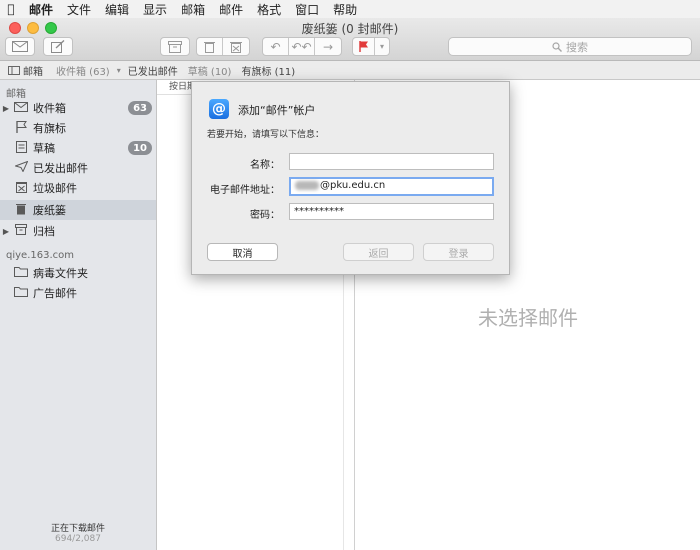  Describe the element at coordinates (391, 186) in the screenshot. I see `email-field: @pku.edu.cn` at that location.